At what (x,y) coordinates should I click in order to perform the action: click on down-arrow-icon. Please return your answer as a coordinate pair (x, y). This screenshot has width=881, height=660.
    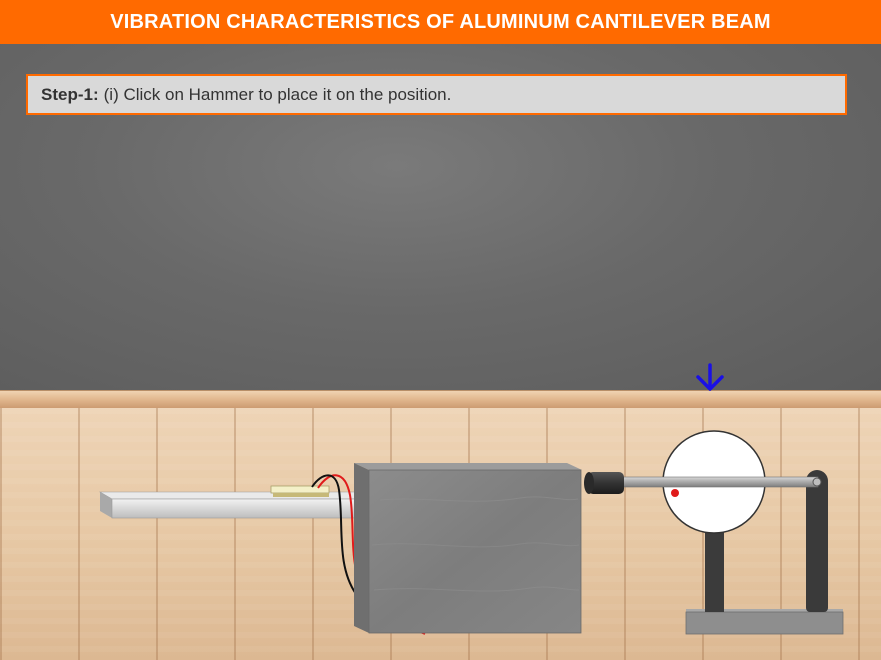
    Looking at the image, I should click on (710, 377).